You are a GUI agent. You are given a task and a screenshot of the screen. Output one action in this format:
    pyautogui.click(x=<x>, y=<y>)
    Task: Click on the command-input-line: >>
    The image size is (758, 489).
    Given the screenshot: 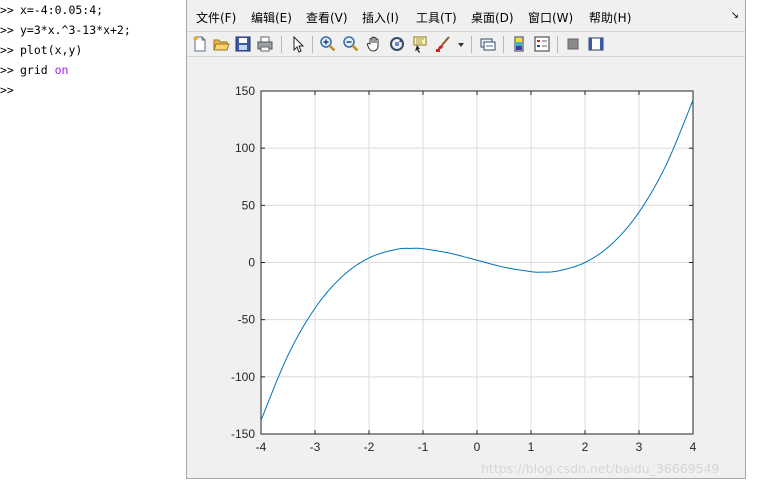 What is the action you would take?
    pyautogui.click(x=10, y=90)
    